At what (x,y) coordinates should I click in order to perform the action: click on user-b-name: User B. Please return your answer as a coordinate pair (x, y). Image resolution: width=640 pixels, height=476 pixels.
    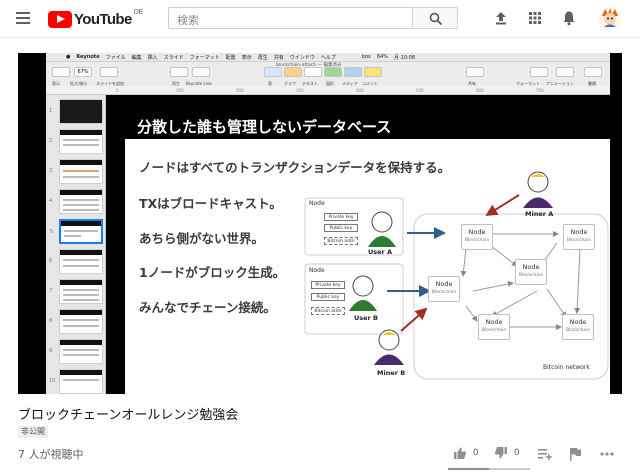
    Looking at the image, I should click on (366, 318).